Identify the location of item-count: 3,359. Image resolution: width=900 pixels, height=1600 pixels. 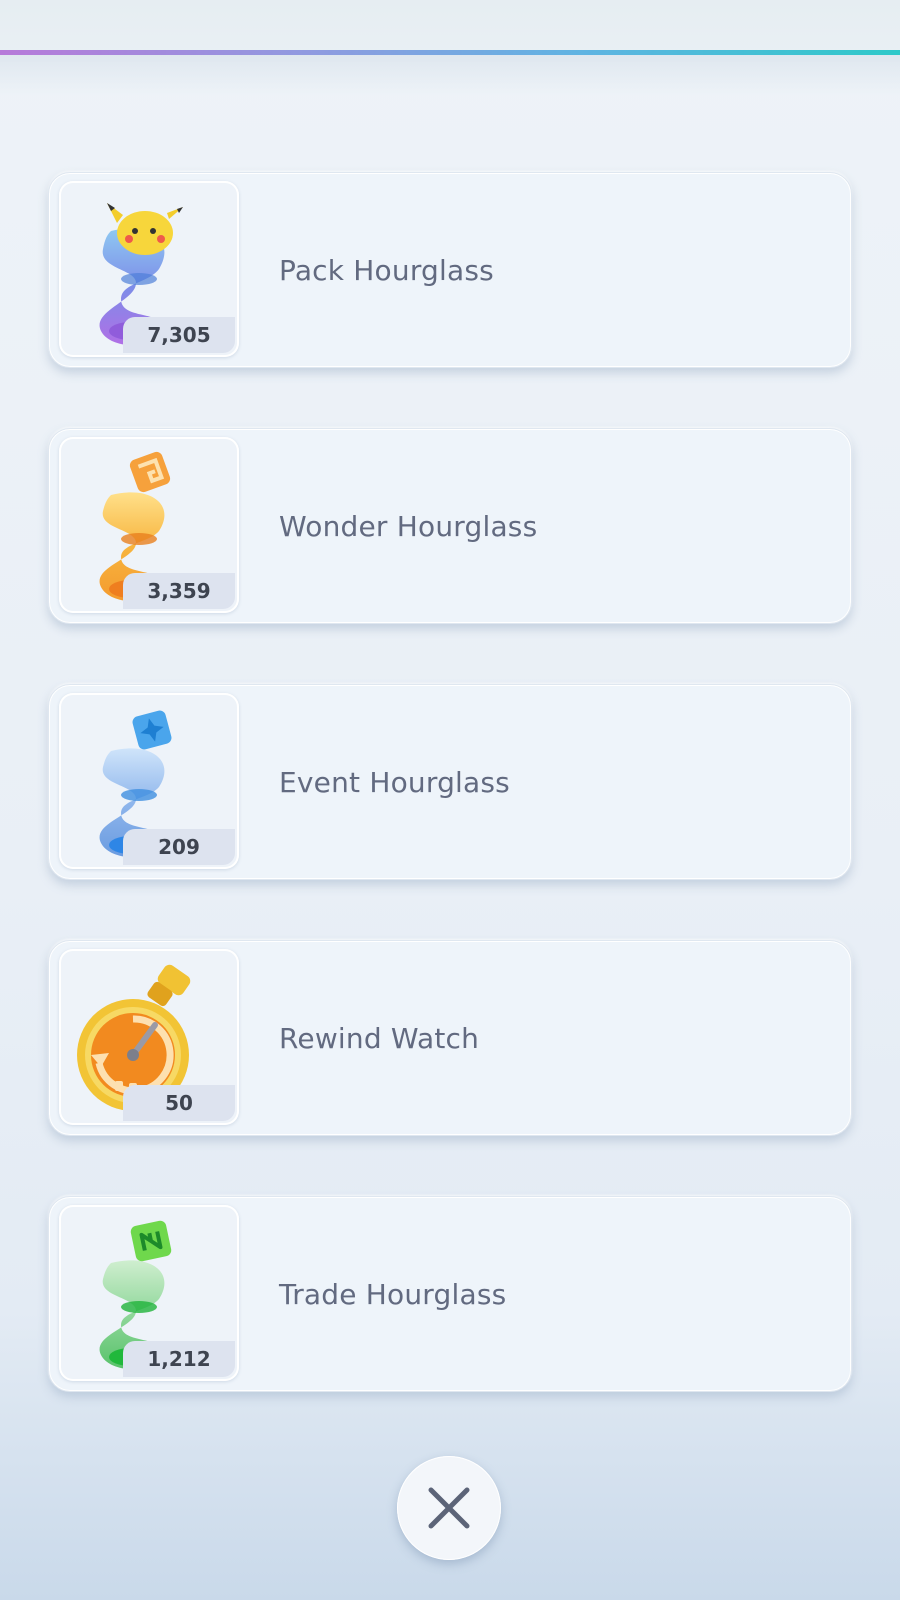
(179, 591).